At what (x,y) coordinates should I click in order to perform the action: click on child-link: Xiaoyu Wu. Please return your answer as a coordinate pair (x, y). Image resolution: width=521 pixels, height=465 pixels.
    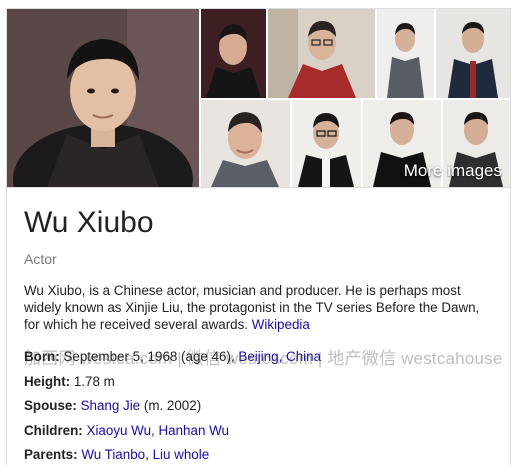
    Looking at the image, I should click on (119, 430).